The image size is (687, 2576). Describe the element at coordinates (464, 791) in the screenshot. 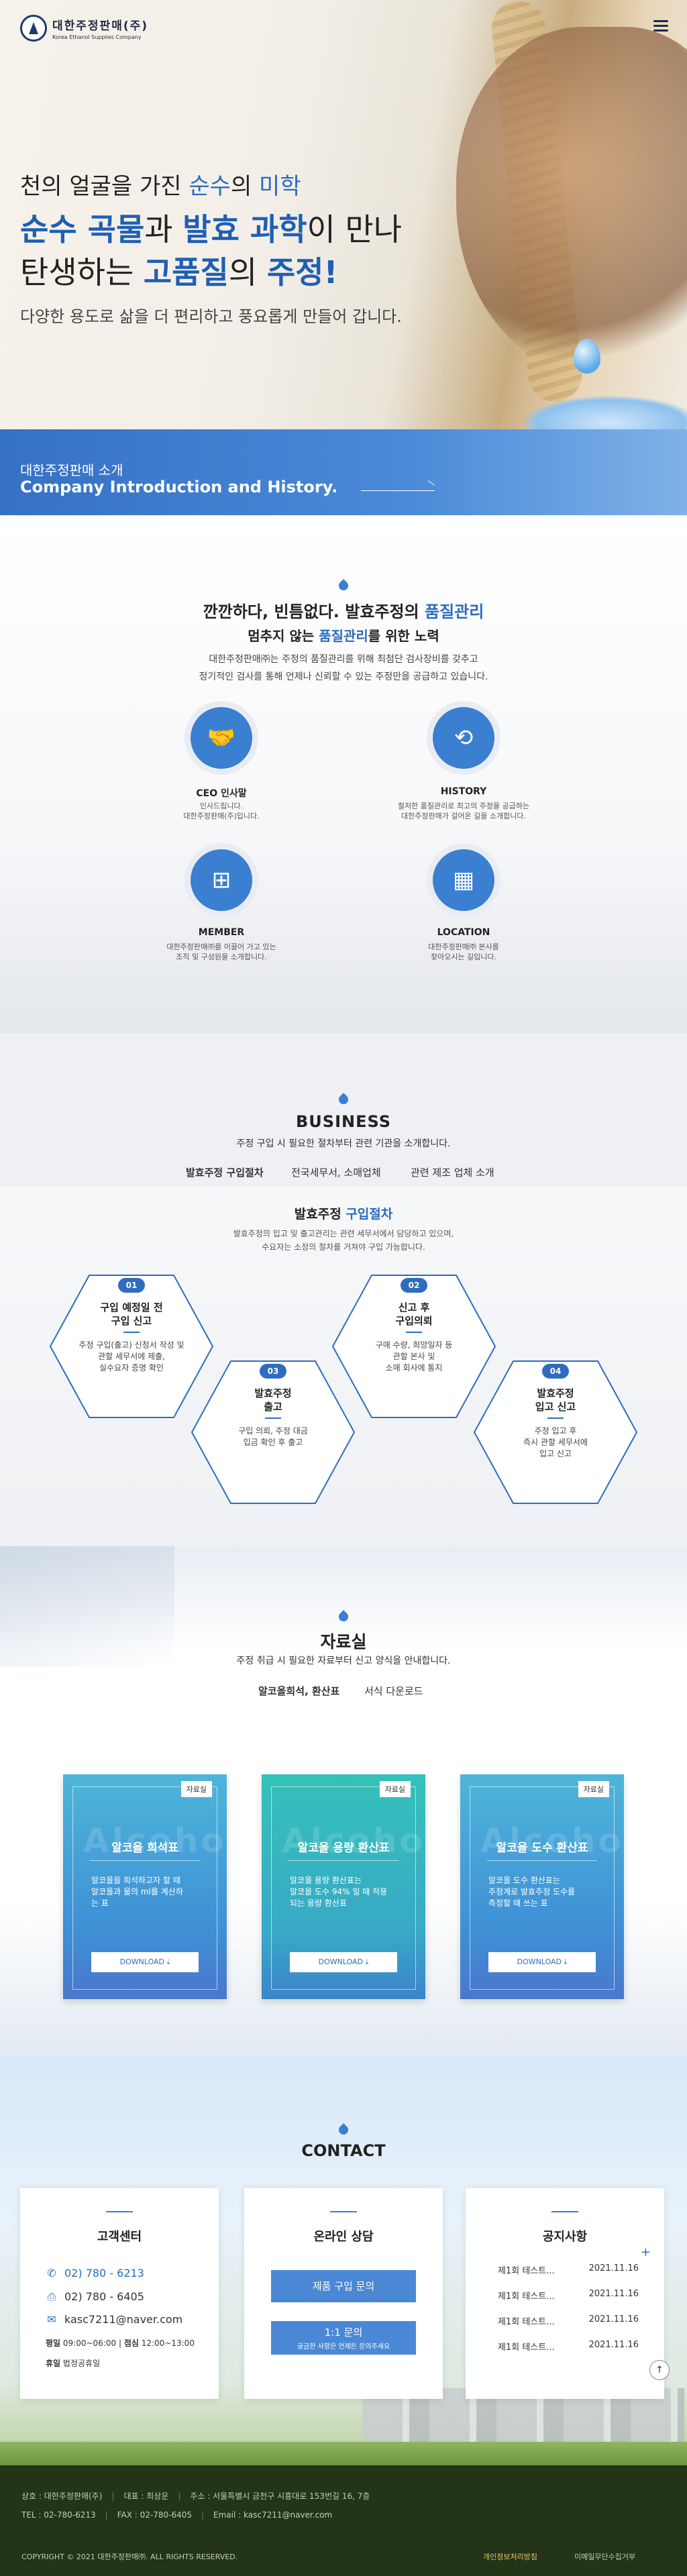

I see `history-card-title: HISTORY` at that location.